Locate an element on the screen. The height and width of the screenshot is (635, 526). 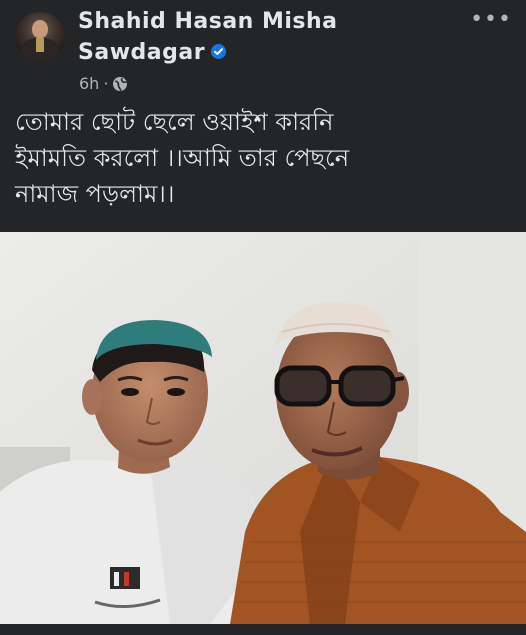
more-options-icon: ••• is located at coordinates (491, 20).